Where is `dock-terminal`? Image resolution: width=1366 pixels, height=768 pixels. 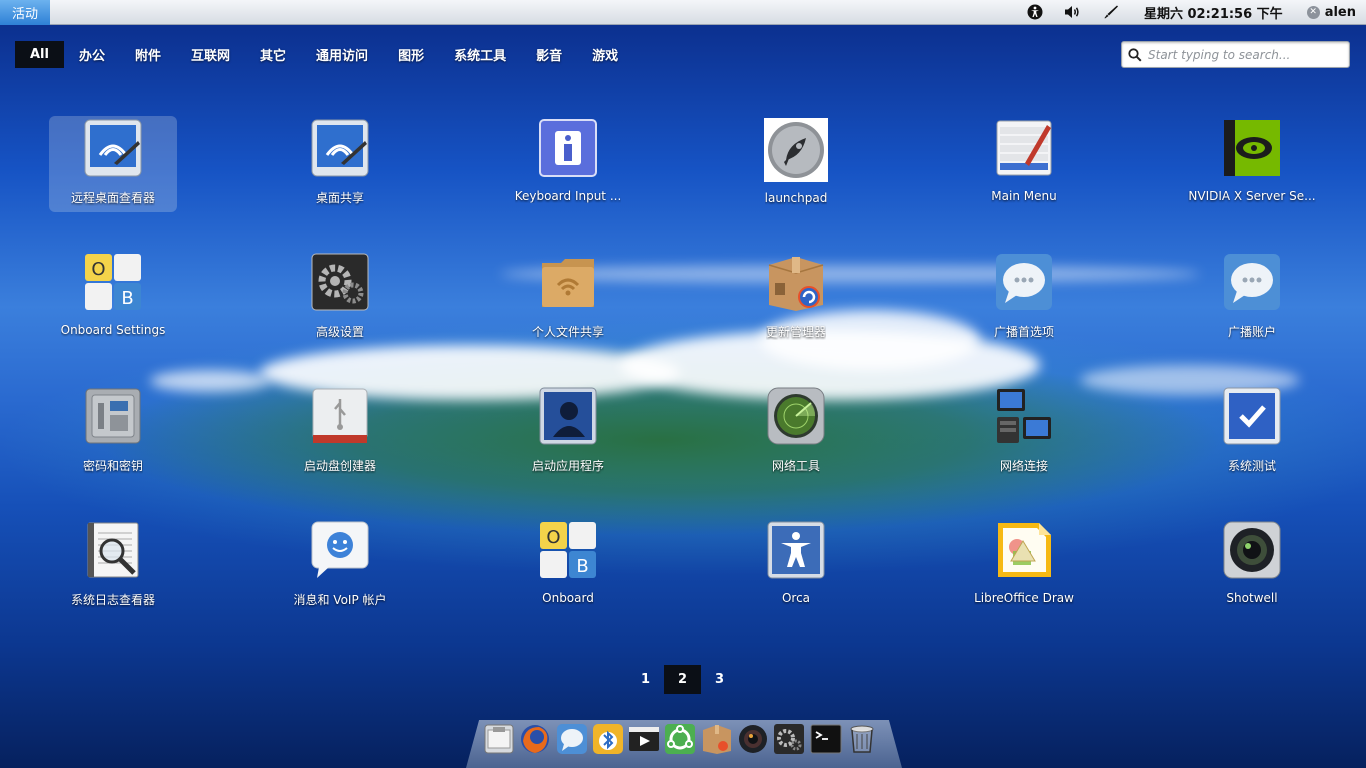 dock-terminal is located at coordinates (826, 739).